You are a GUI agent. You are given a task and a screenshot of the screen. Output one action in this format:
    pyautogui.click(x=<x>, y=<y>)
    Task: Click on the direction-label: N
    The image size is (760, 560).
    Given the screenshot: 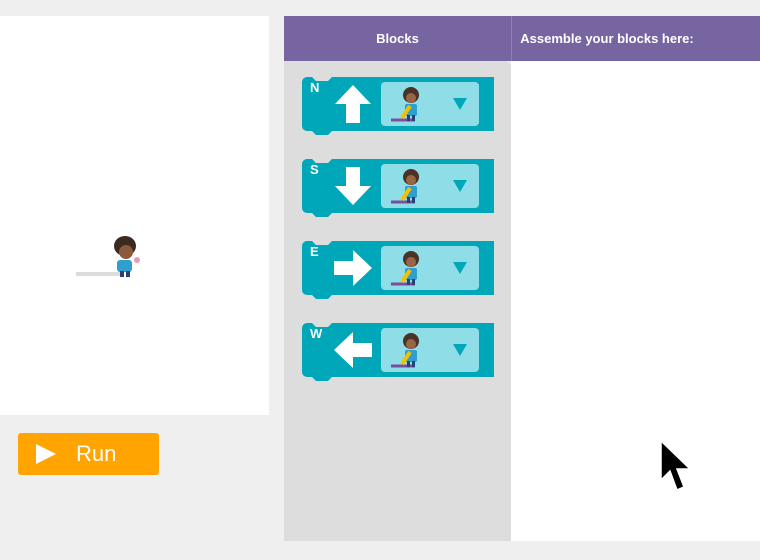 What is the action you would take?
    pyautogui.click(x=315, y=87)
    